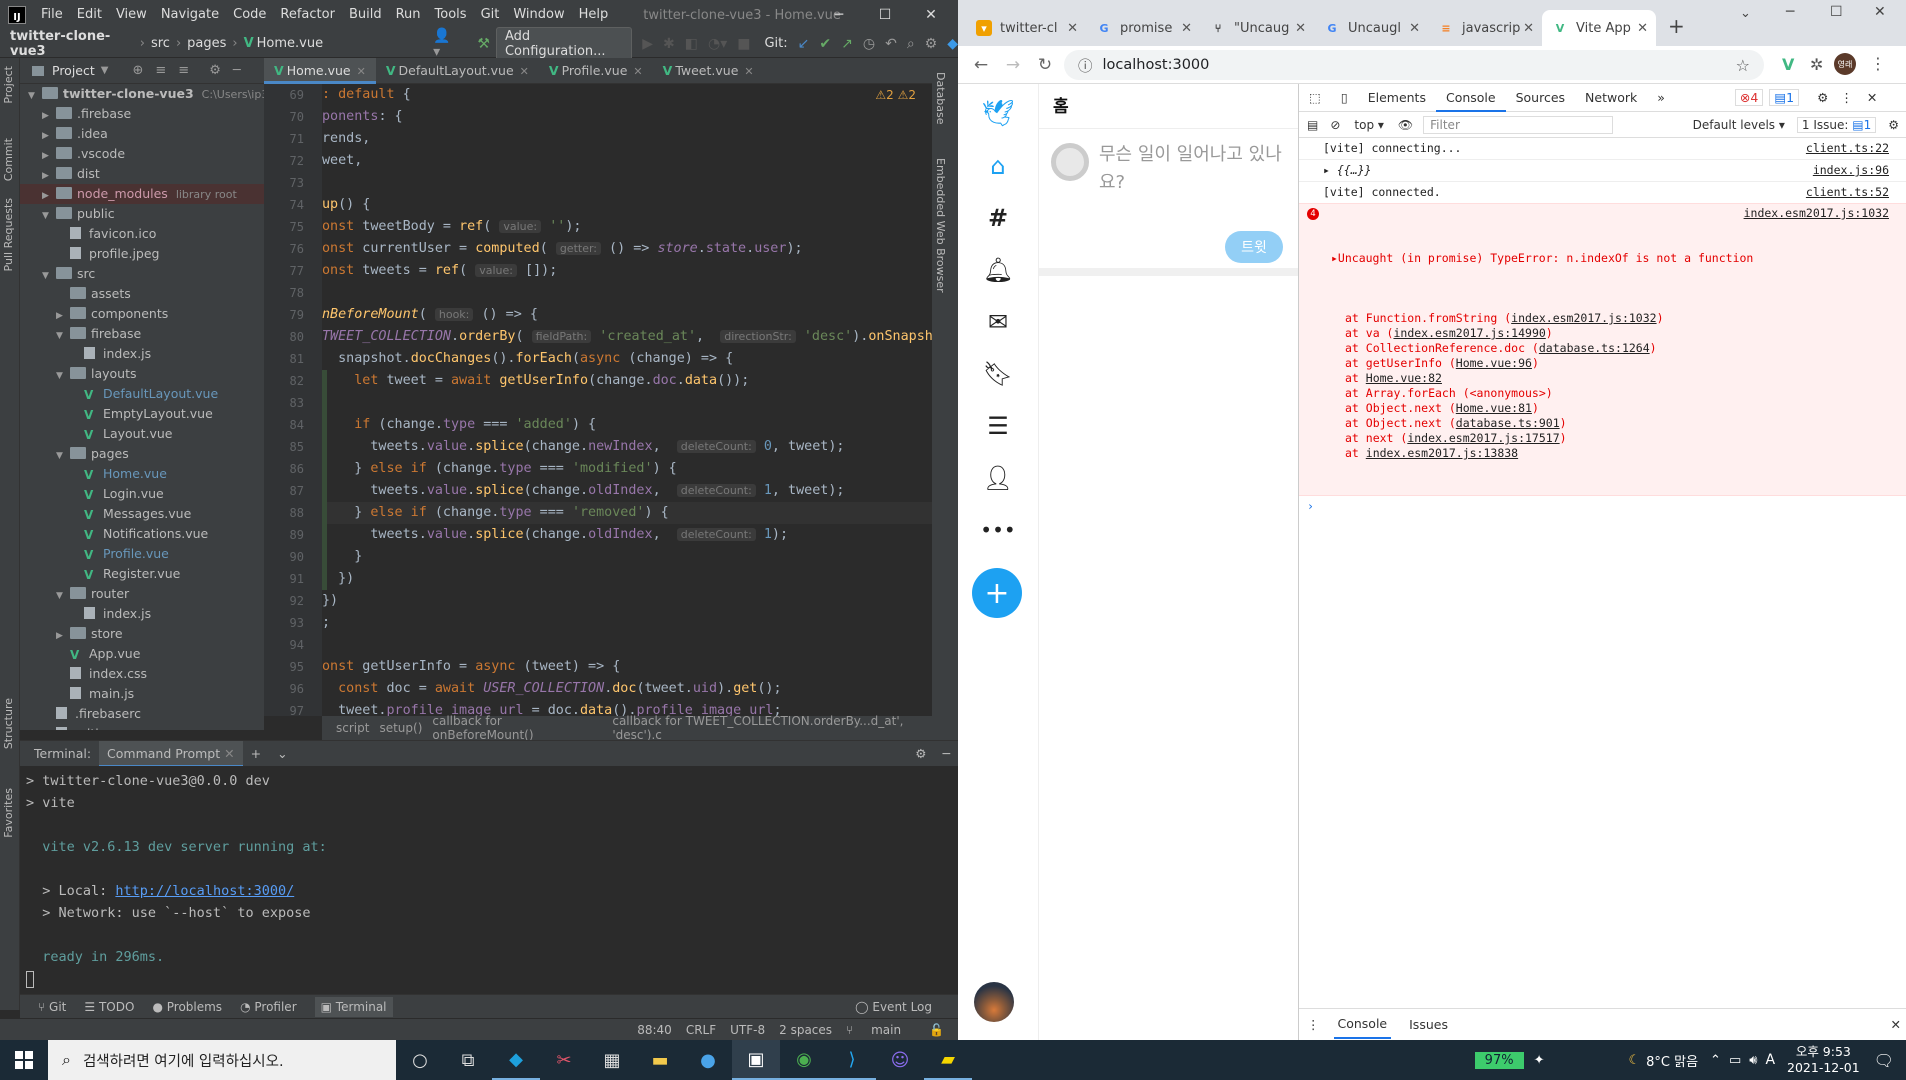  What do you see at coordinates (1661, 98) in the screenshot?
I see `more-tabs-icon: »` at bounding box center [1661, 98].